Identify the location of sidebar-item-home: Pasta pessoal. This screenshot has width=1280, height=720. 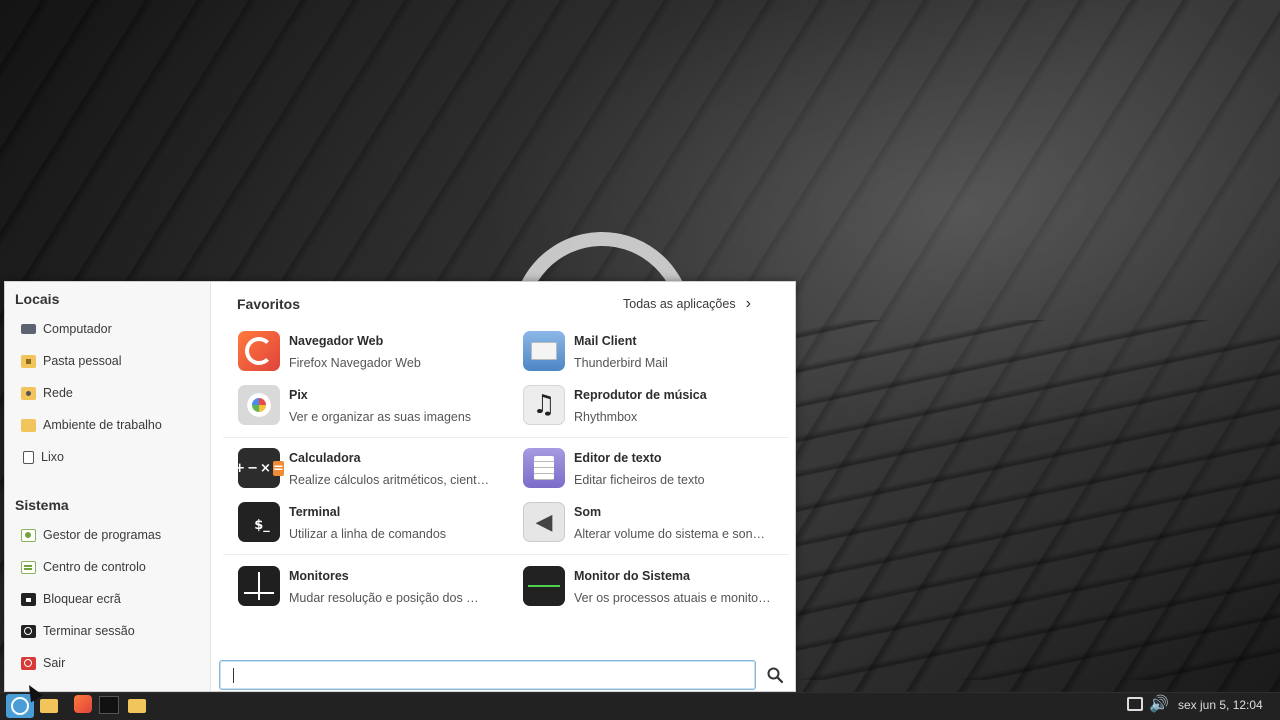
(71, 361).